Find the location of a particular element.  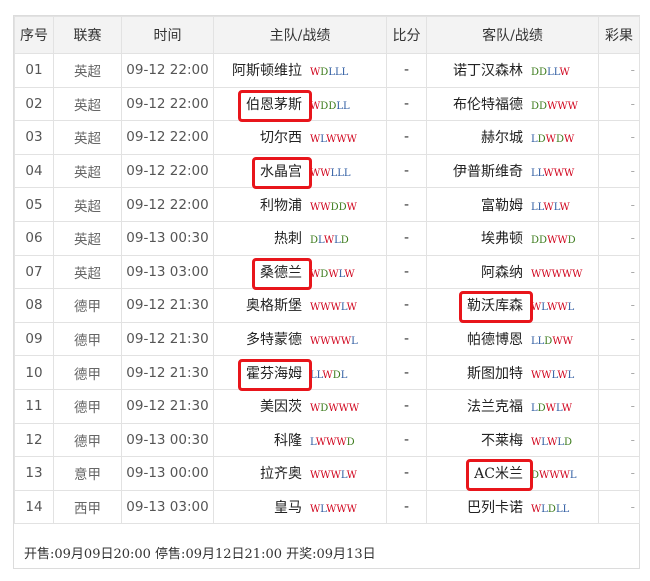

away-team-name: 法兰克福 is located at coordinates (480, 406).